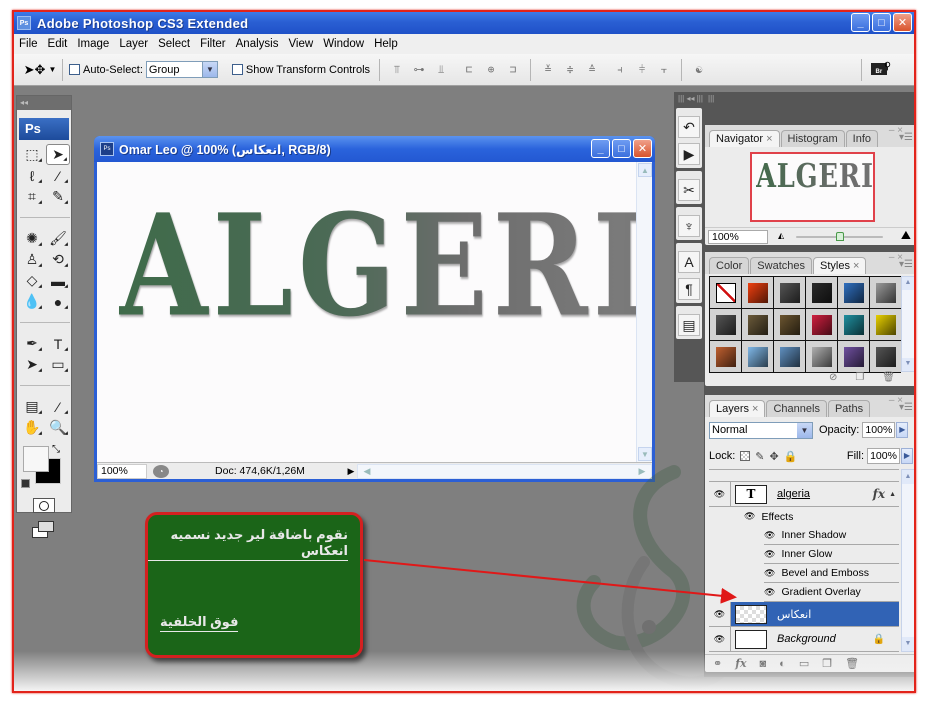 The image size is (926, 705). Describe the element at coordinates (491, 69) in the screenshot. I see `align-hcenter-icon: ⊕` at that location.